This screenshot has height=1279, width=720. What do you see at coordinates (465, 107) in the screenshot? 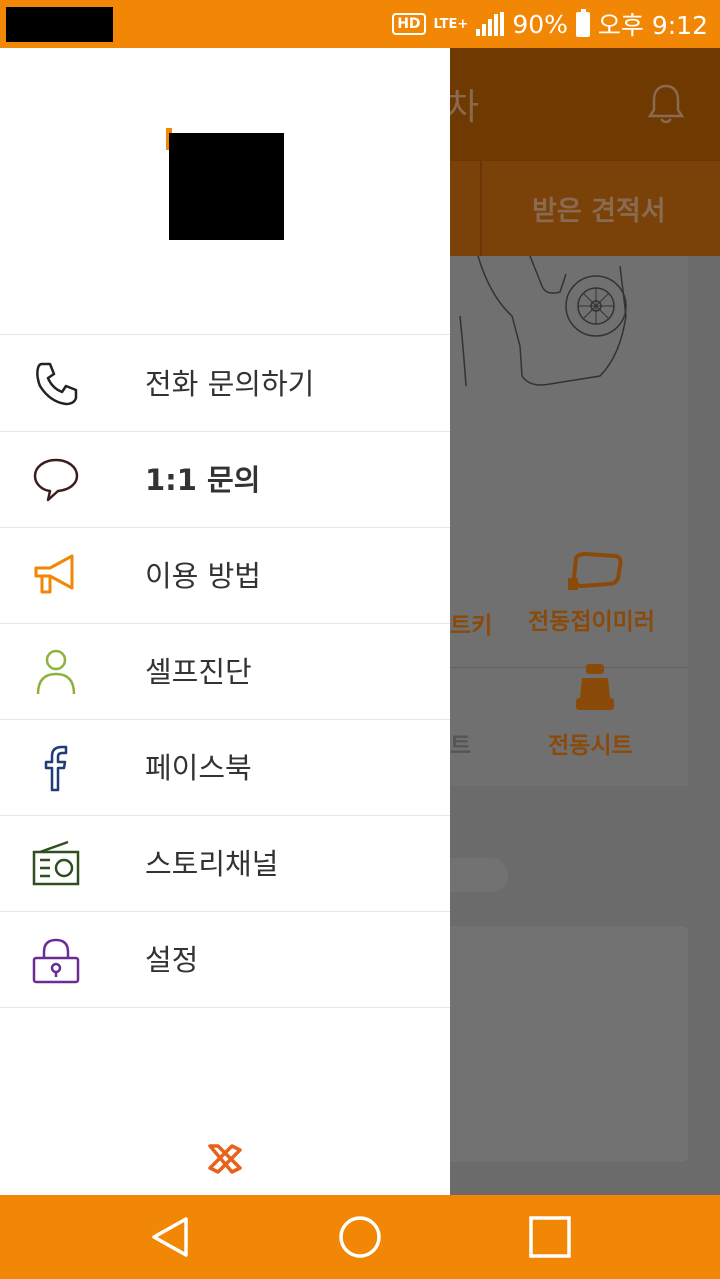
I see `background-app-title: 차` at bounding box center [465, 107].